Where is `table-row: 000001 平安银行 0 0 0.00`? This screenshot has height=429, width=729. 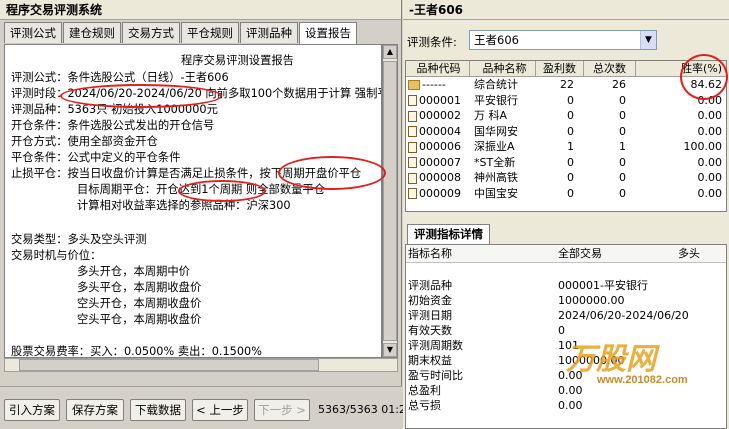
table-row: 000001 平安银行 0 0 0.00 is located at coordinates (566, 101).